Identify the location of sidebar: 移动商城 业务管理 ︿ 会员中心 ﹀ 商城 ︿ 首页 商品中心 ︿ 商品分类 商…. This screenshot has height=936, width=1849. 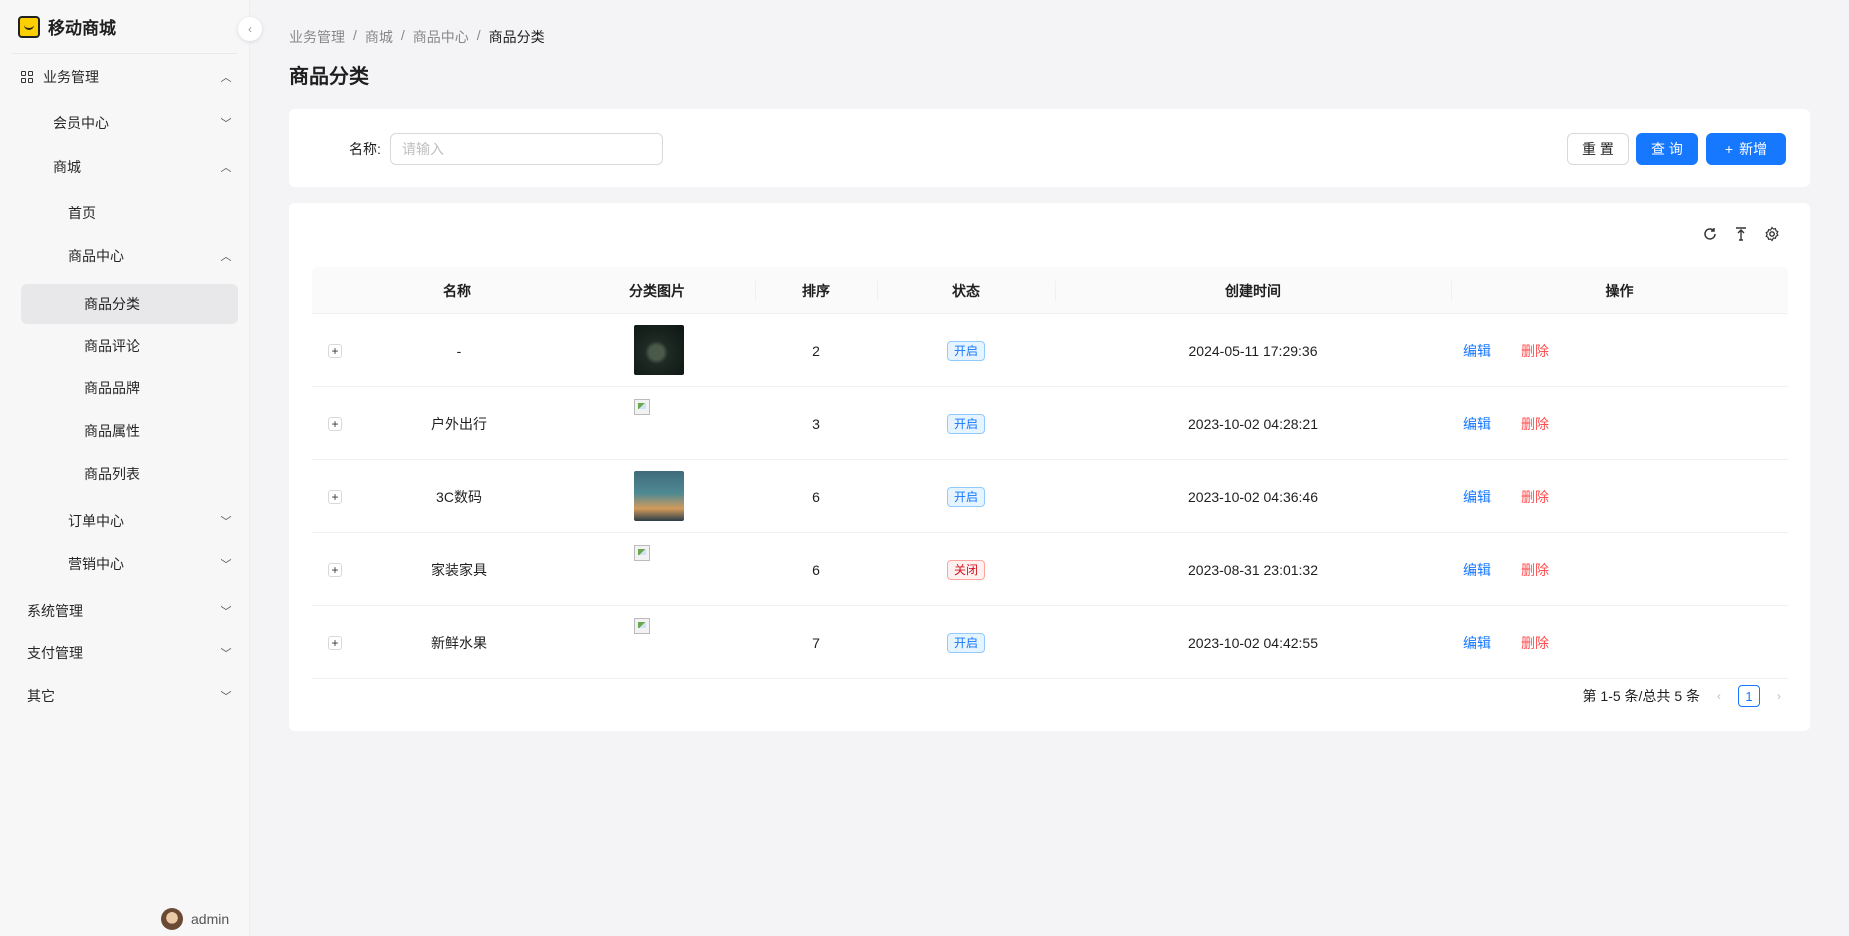
(125, 468).